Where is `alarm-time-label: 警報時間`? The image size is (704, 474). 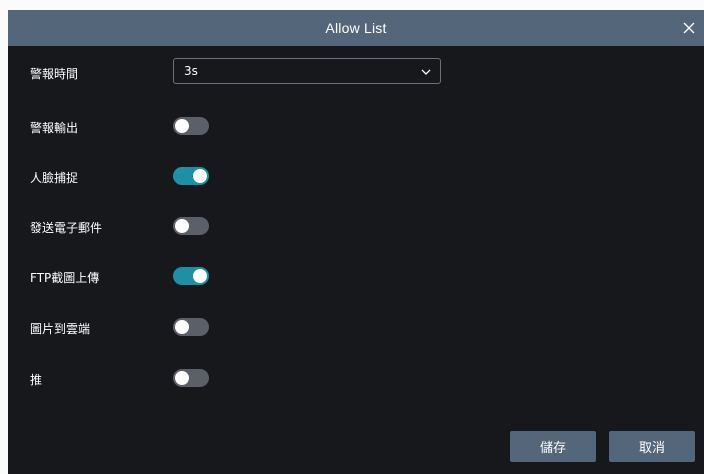 alarm-time-label: 警報時間 is located at coordinates (54, 74).